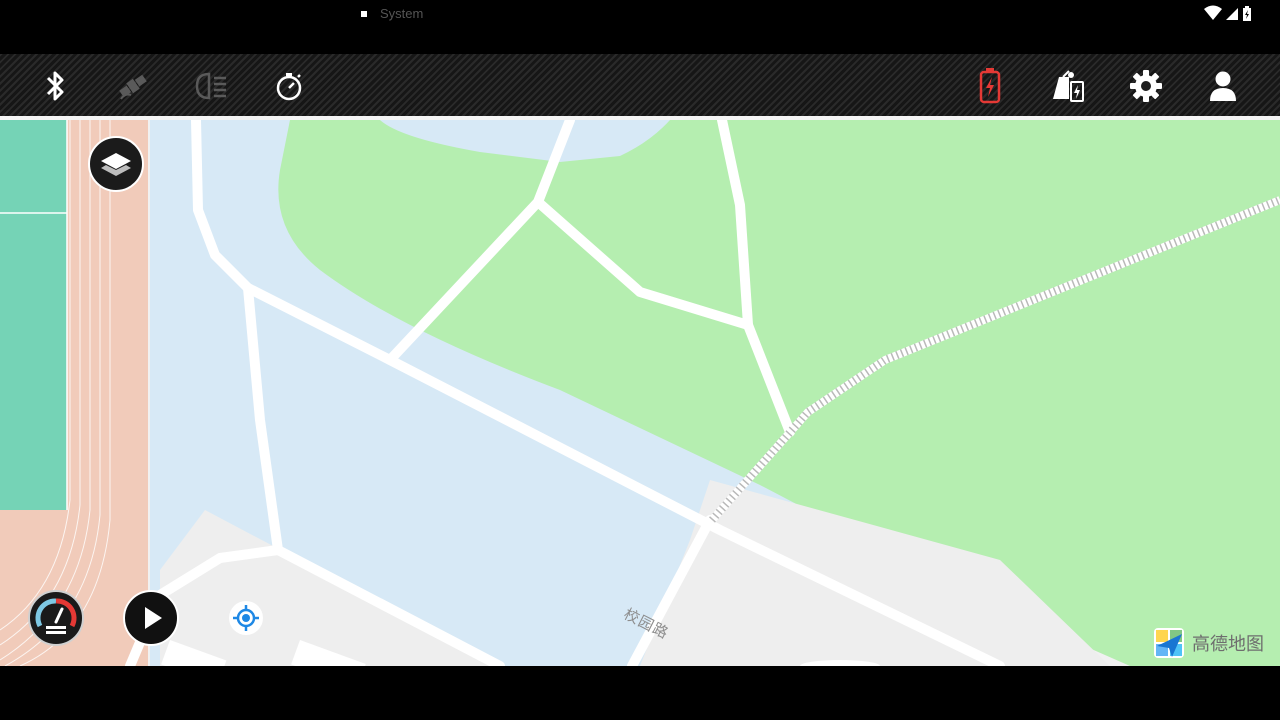  Describe the element at coordinates (33, 315) in the screenshot. I see `sports-field` at that location.